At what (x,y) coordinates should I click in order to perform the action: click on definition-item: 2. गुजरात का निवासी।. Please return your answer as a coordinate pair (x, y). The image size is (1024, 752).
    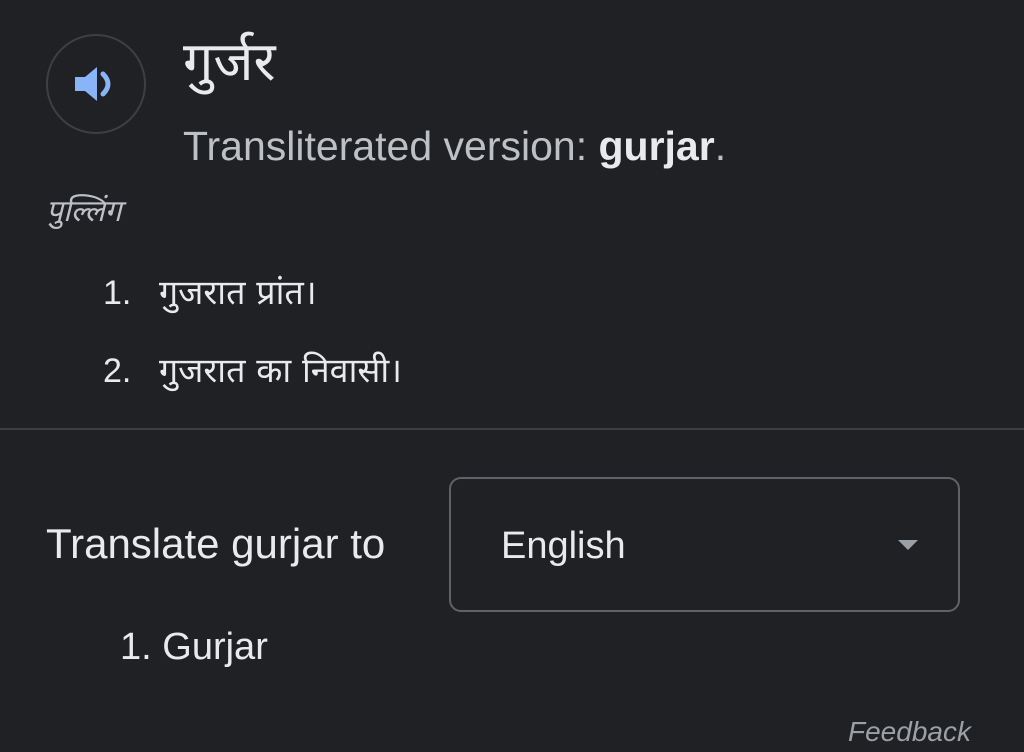
    Looking at the image, I should click on (252, 371).